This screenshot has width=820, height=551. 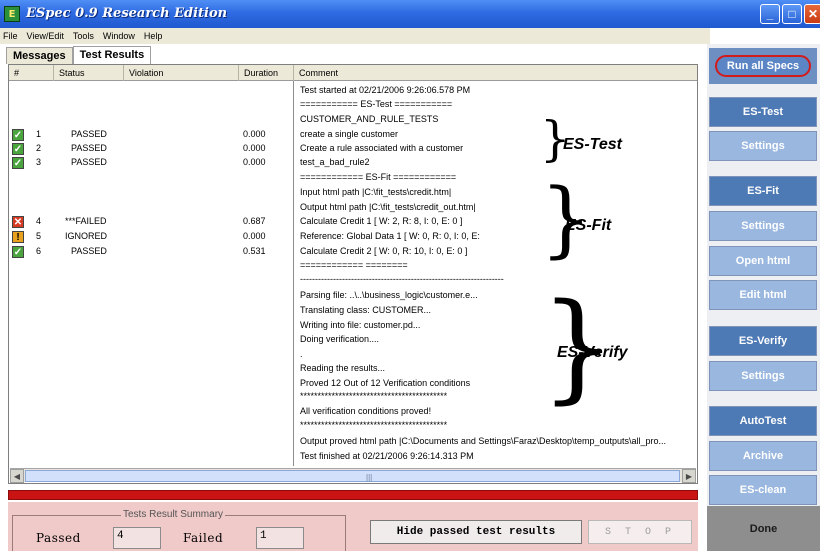 I want to click on x-icon: ✕, so click(x=18, y=222).